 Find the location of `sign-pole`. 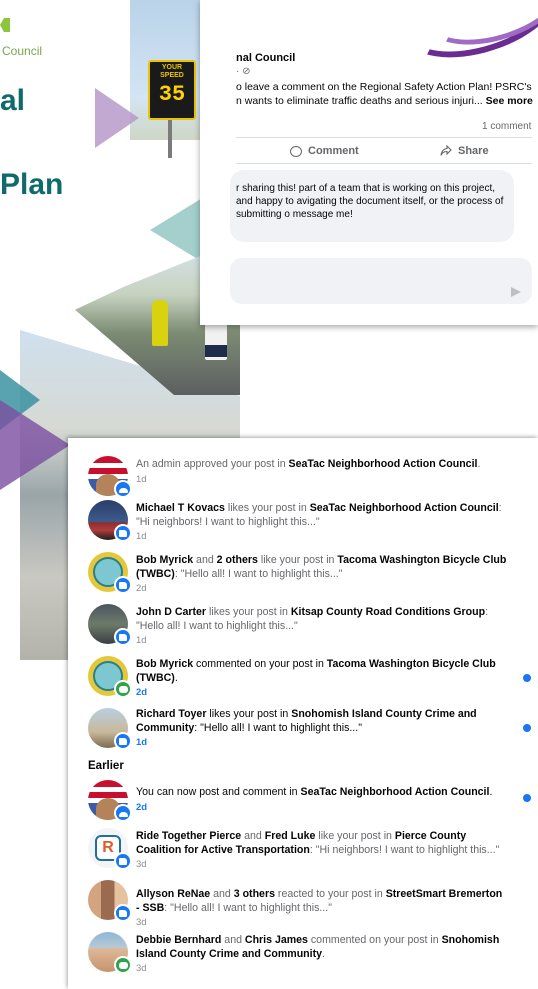

sign-pole is located at coordinates (170, 138).